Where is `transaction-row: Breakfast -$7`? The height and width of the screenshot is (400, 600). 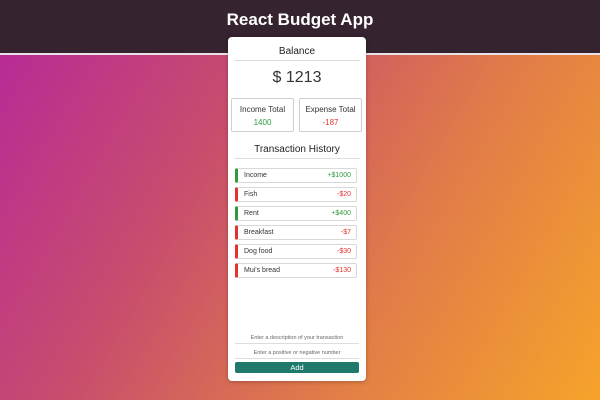 transaction-row: Breakfast -$7 is located at coordinates (296, 232).